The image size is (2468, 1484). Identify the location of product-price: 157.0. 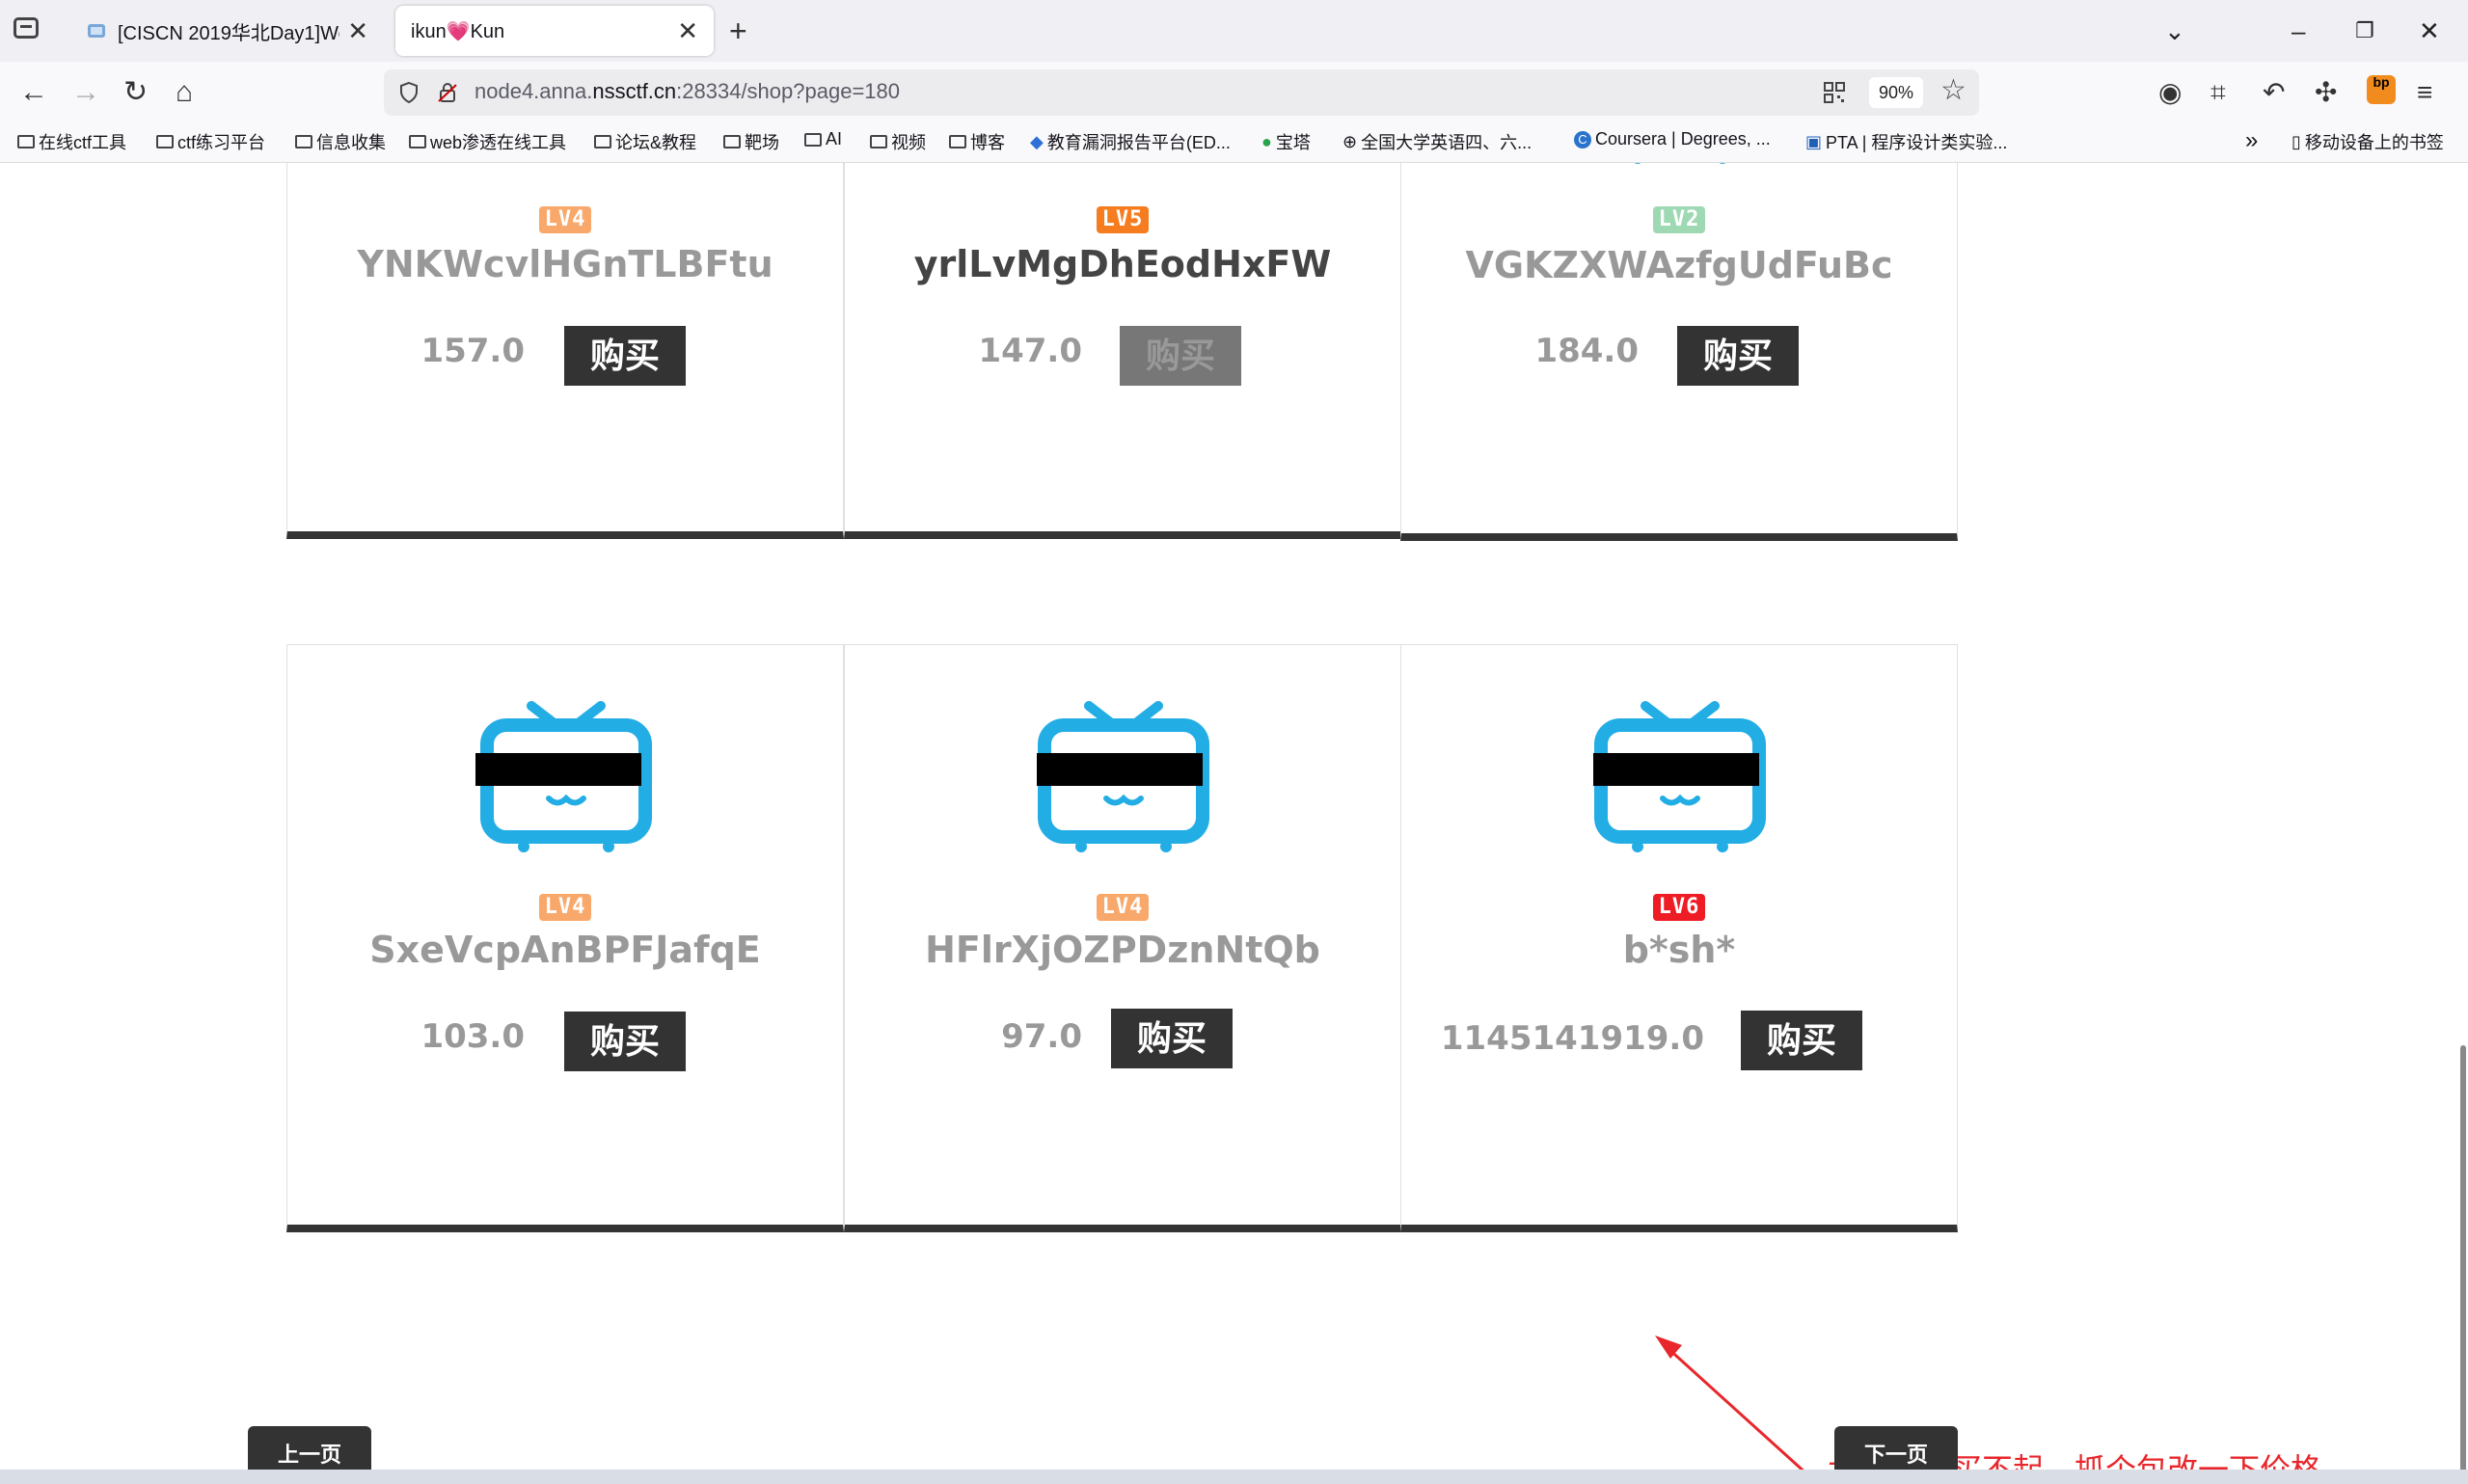
(472, 351).